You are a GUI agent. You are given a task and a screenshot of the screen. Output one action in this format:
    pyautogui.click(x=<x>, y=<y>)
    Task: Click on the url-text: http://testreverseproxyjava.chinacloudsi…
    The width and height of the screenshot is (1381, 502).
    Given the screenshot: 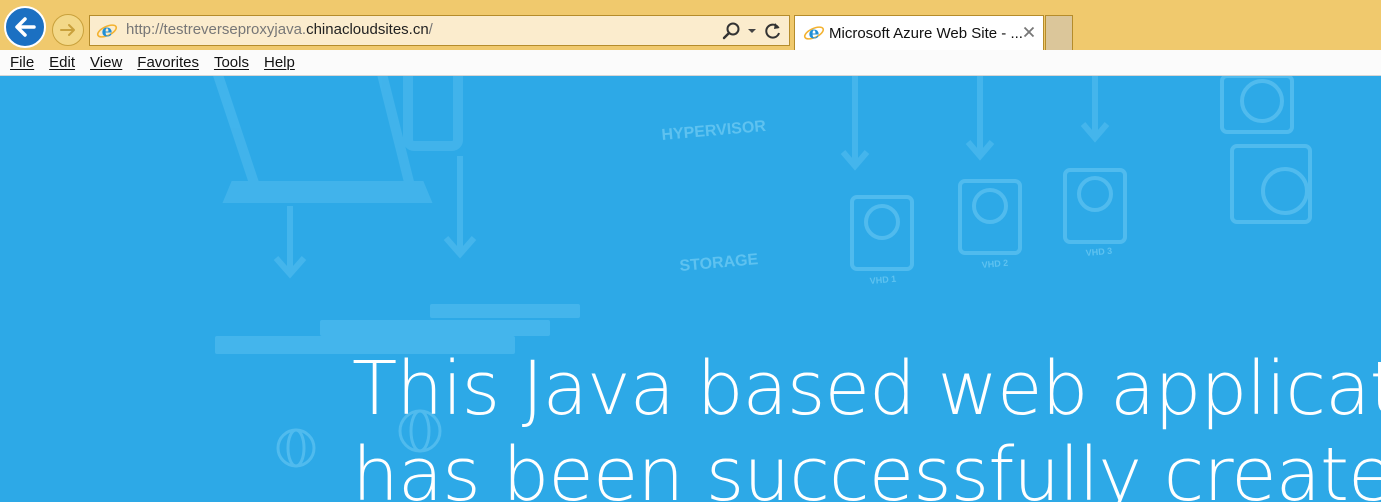 What is the action you would take?
    pyautogui.click(x=279, y=29)
    